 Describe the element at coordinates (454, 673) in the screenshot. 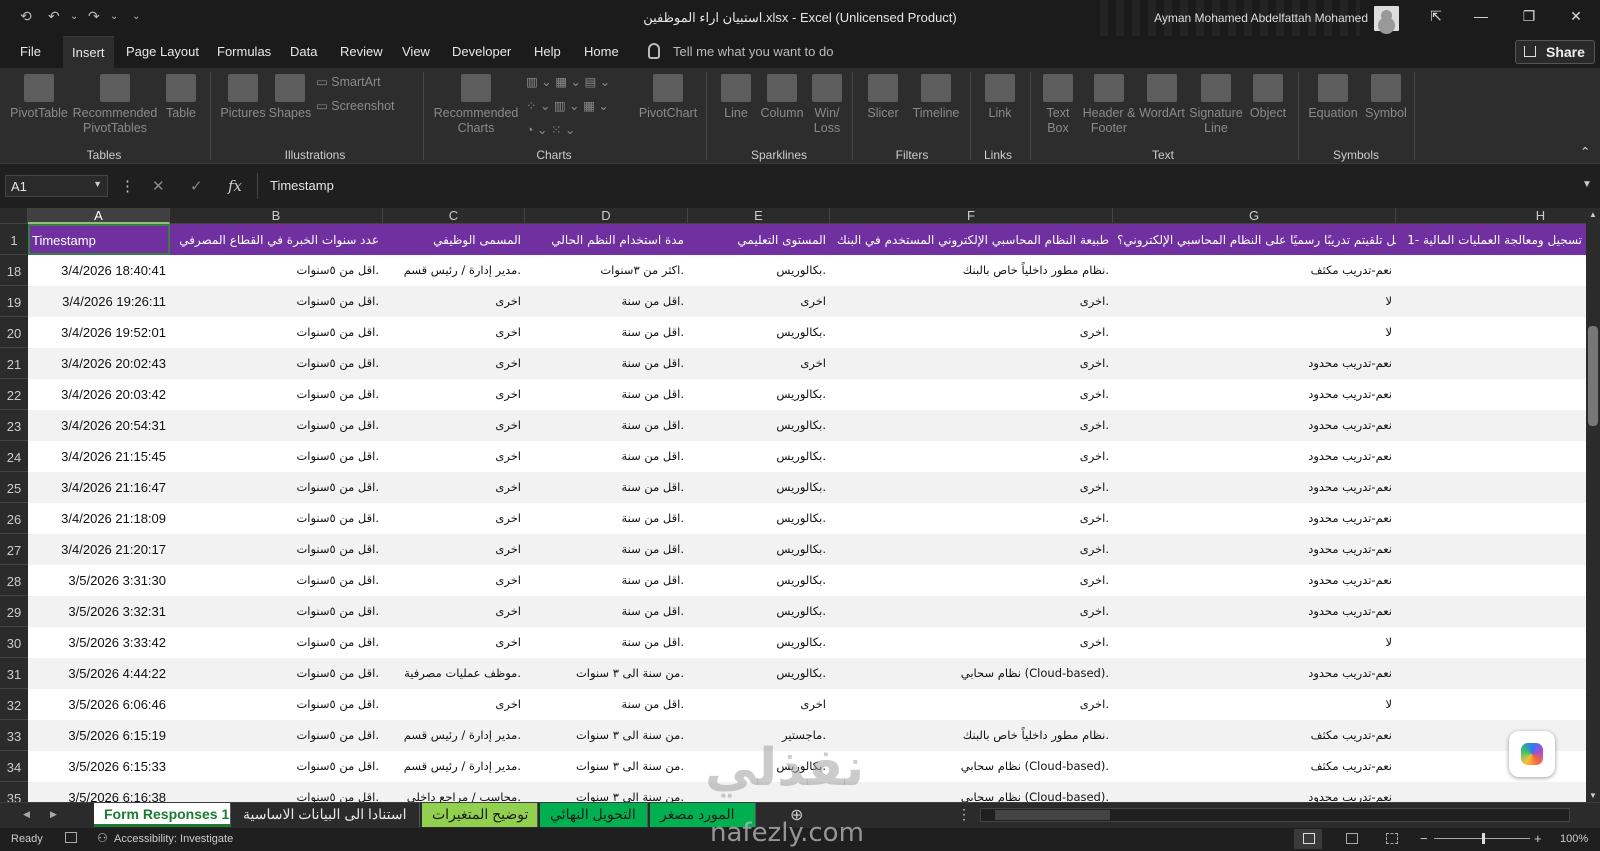

I see `table-cell: موظف عمليات مصرفية.` at that location.